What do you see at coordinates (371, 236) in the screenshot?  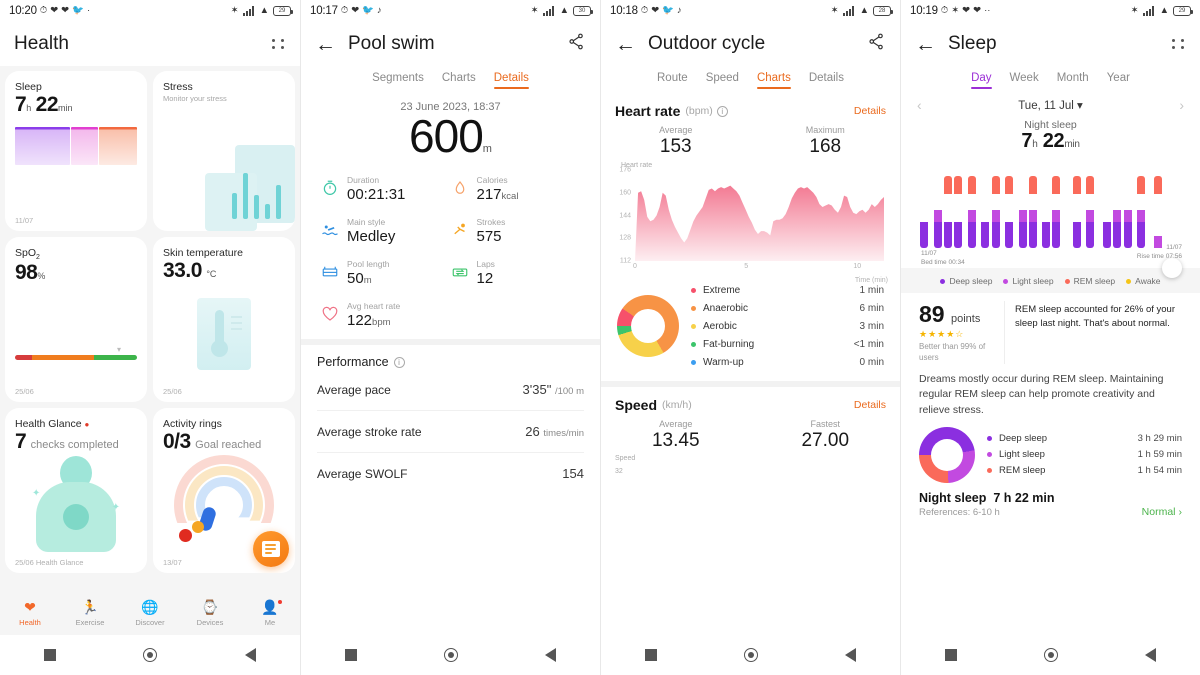 I see `metric-value: Medley` at bounding box center [371, 236].